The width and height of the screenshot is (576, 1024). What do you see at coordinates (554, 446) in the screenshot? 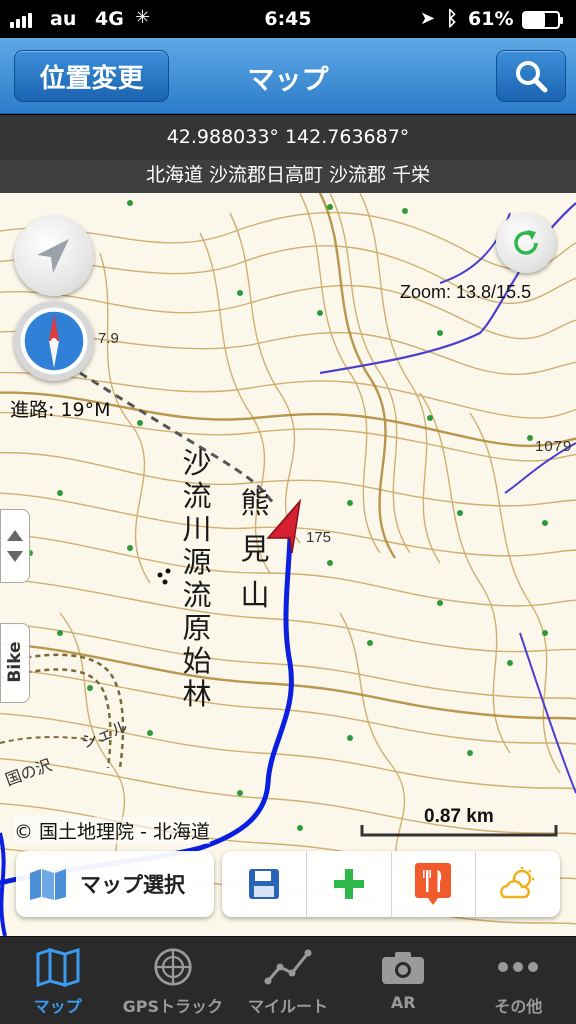
I see `elevation-label: 1079` at bounding box center [554, 446].